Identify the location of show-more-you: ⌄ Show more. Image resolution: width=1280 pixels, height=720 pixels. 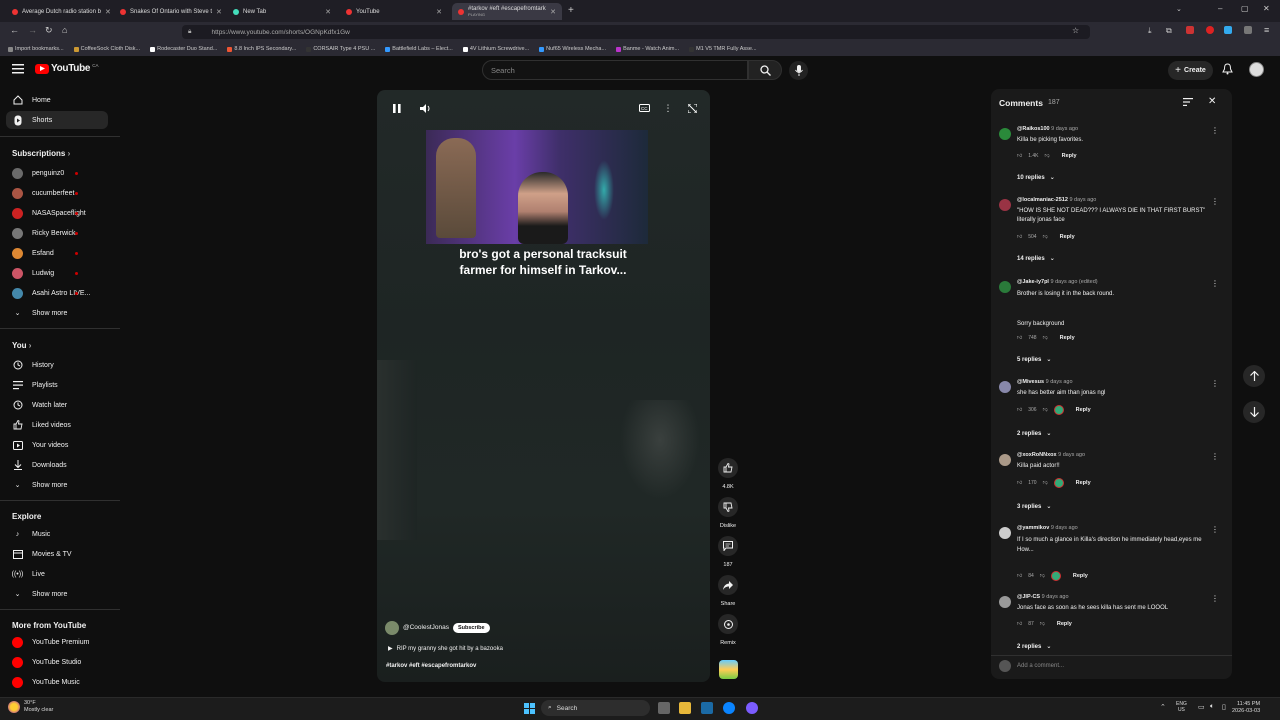
(57, 485).